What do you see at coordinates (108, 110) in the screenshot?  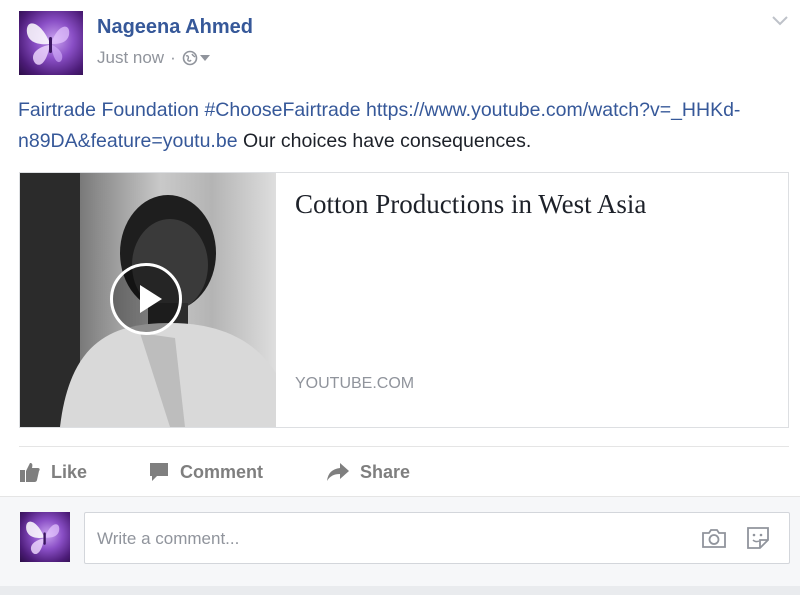 I see `post-link-page: Fairtrade Foundation` at bounding box center [108, 110].